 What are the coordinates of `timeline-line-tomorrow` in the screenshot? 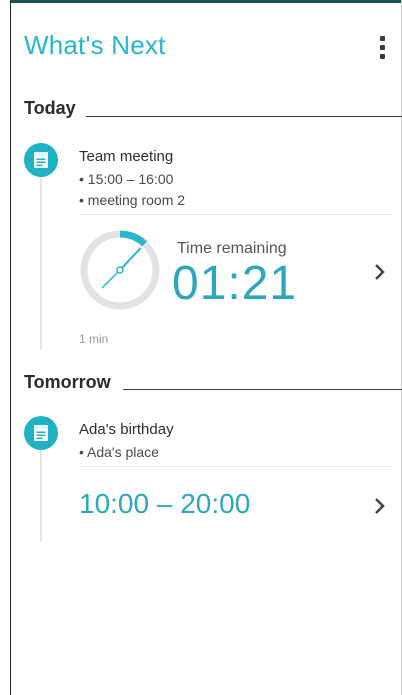 It's located at (41, 493).